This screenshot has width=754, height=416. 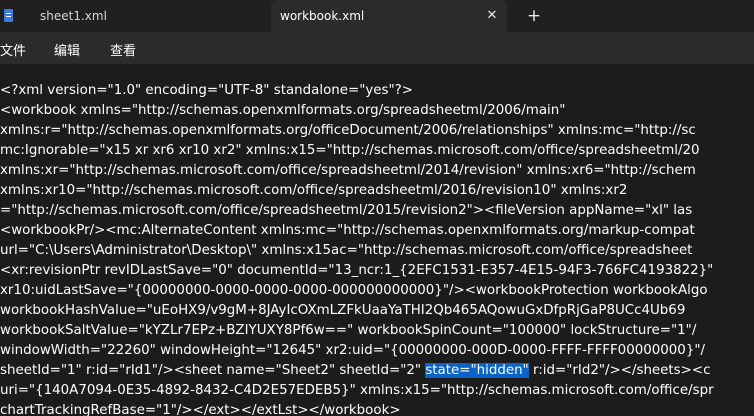 I want to click on selected-text: state="hidden", so click(x=477, y=370).